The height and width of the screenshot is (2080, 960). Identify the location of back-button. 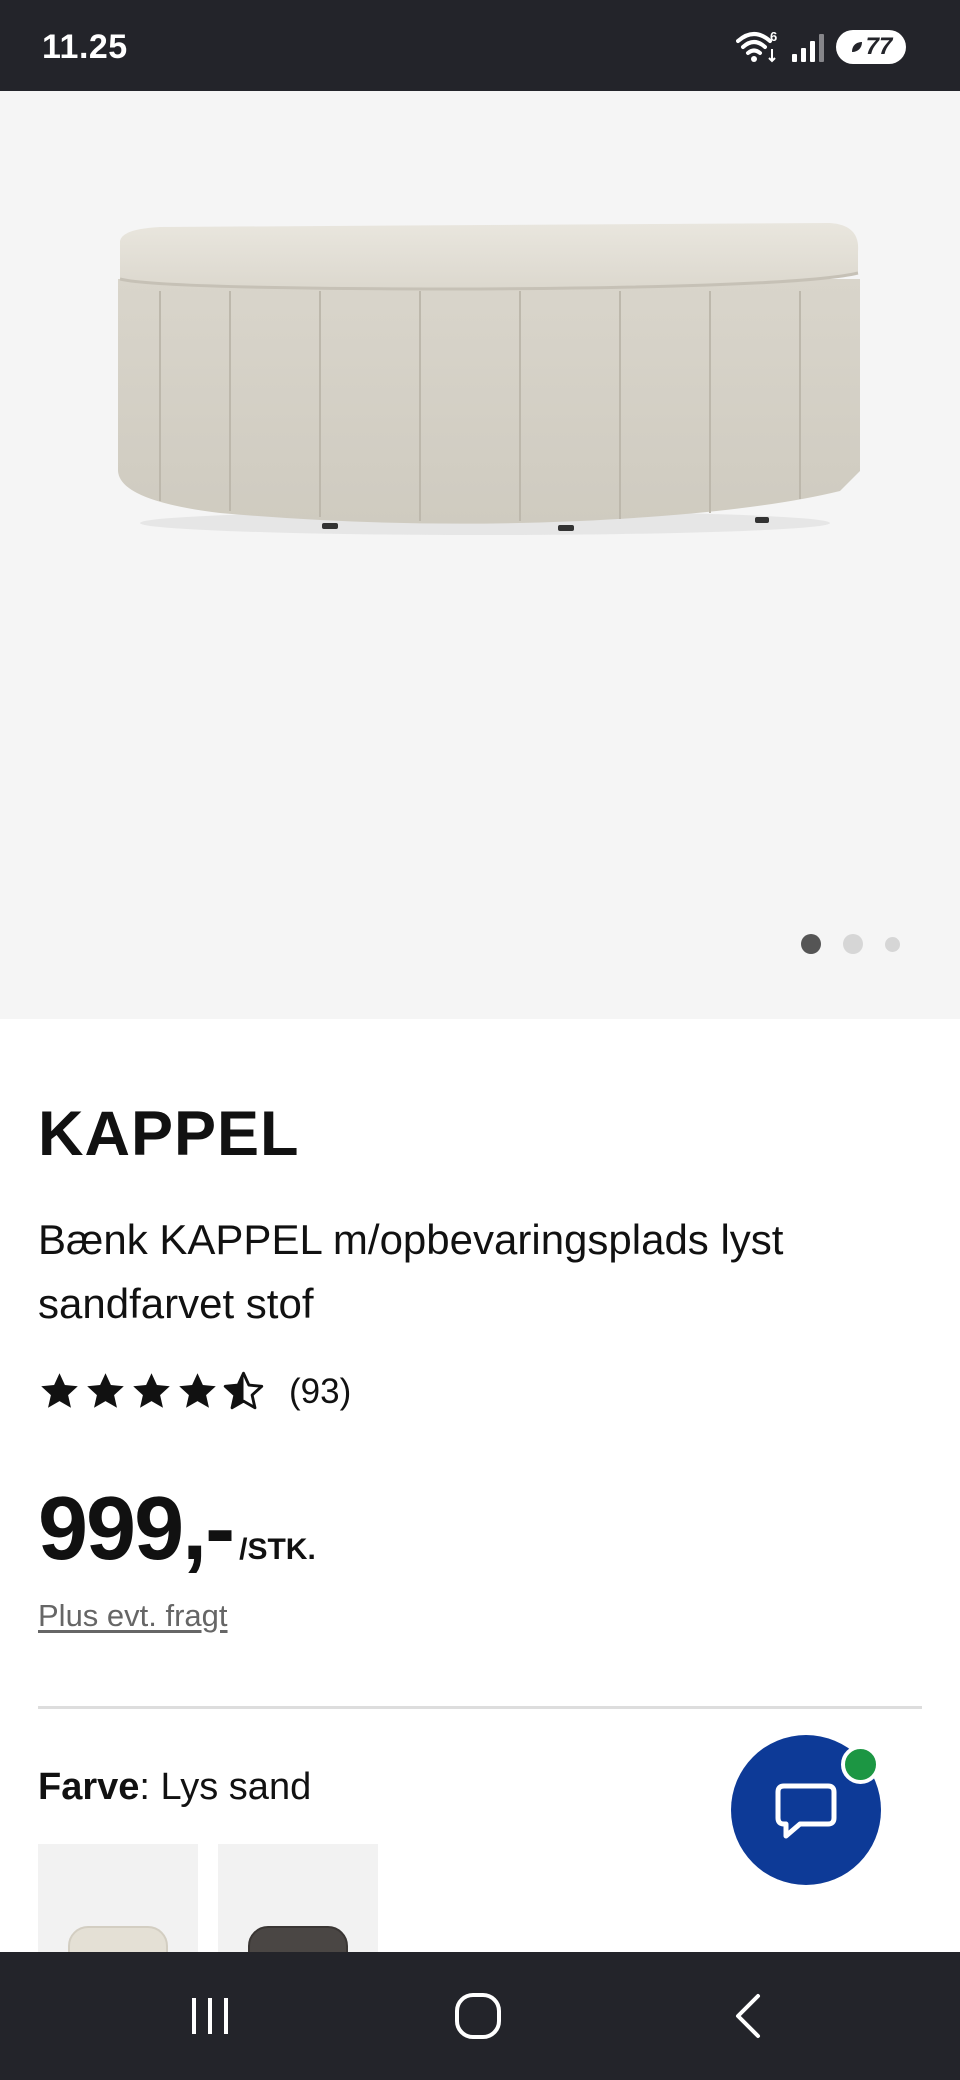
(748, 2016).